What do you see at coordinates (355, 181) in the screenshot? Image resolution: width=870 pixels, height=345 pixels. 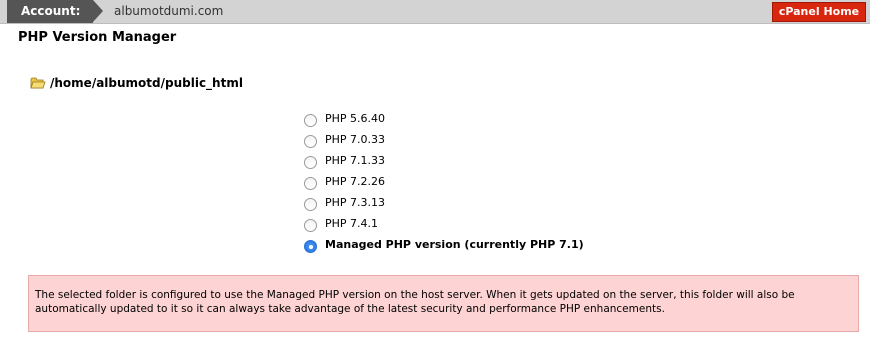 I see `php-option-label: PHP 7.2.26` at bounding box center [355, 181].